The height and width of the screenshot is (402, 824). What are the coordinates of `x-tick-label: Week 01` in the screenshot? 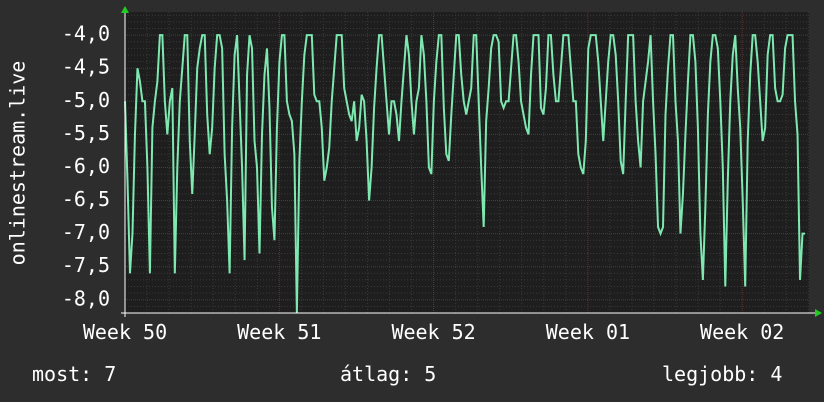 It's located at (588, 332).